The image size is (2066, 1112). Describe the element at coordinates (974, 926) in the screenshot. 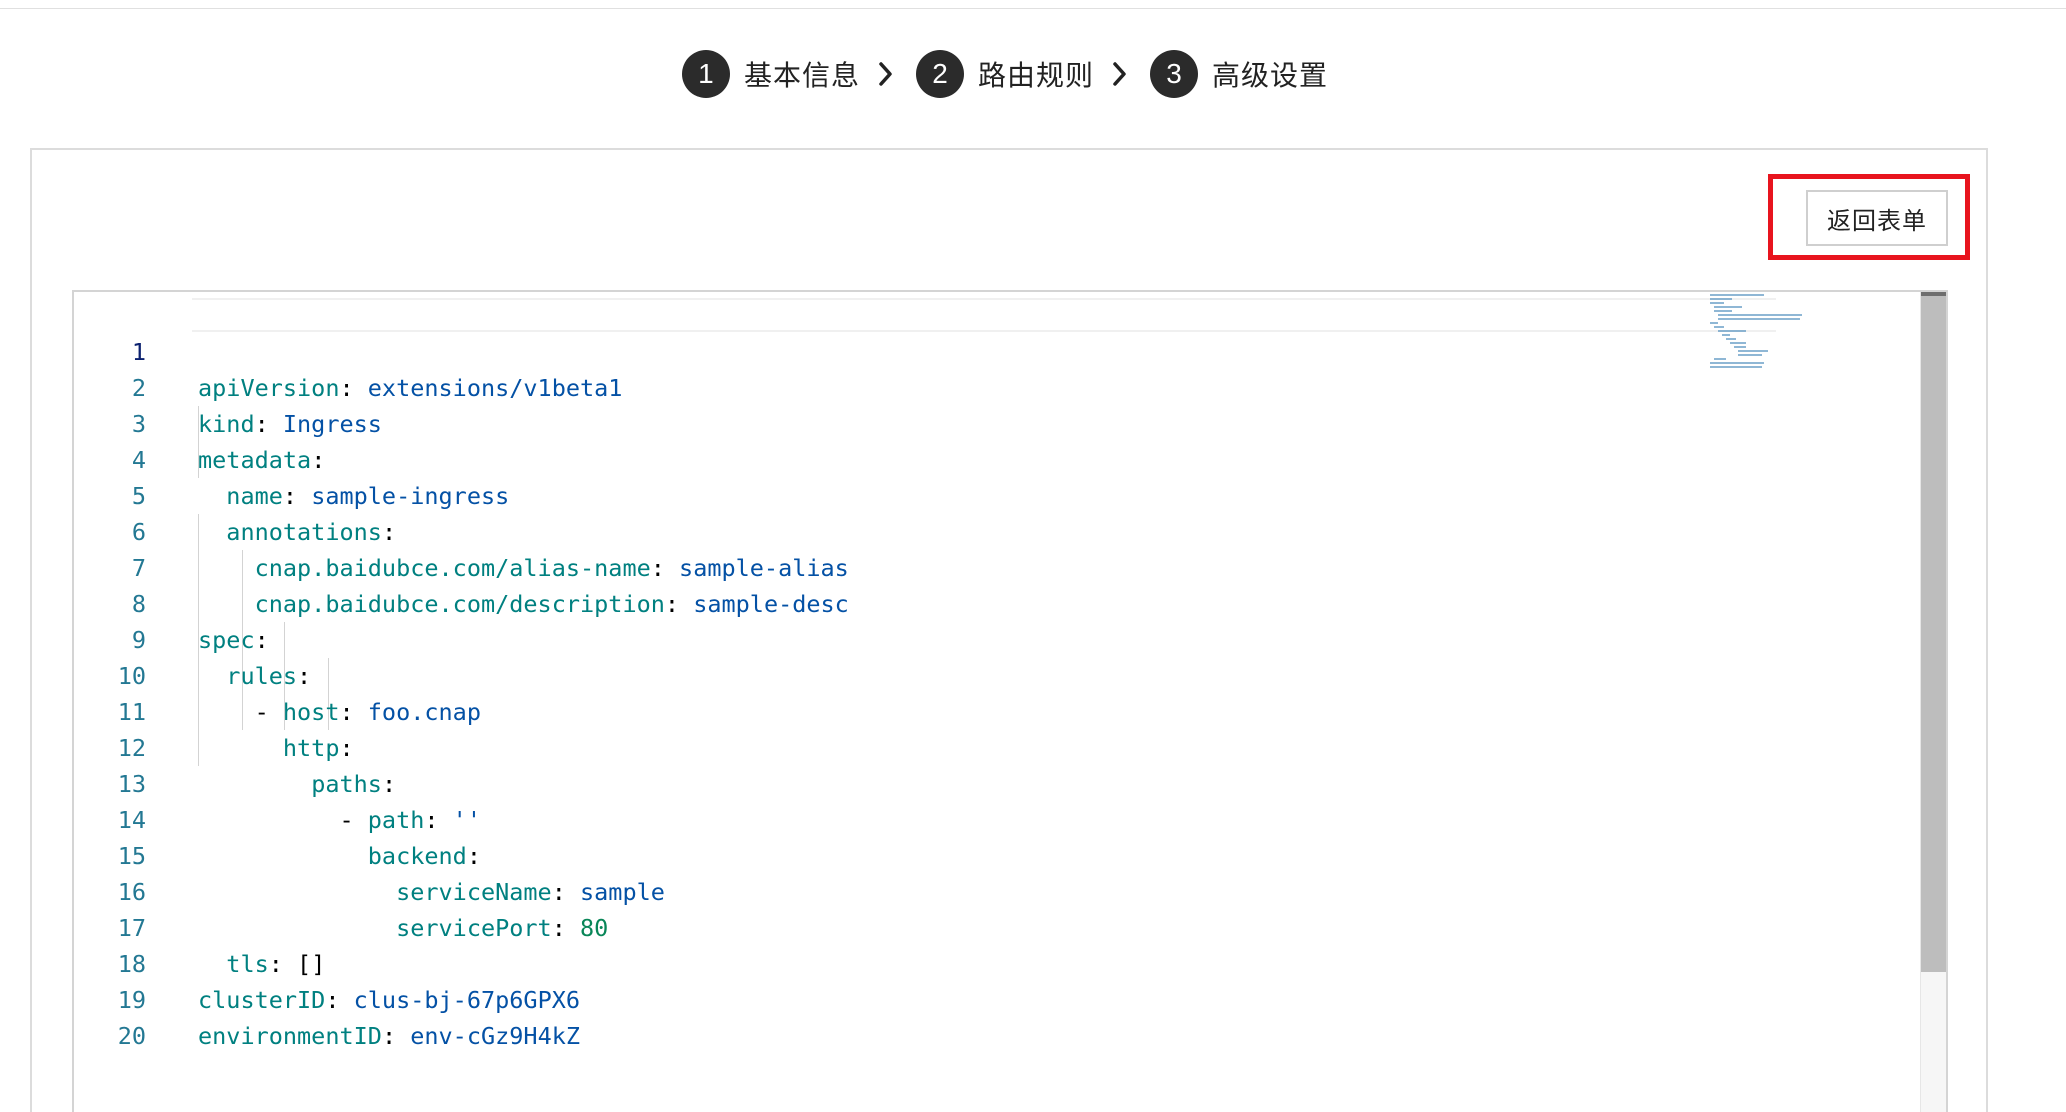

I see `code-line: 17 tls: []` at that location.